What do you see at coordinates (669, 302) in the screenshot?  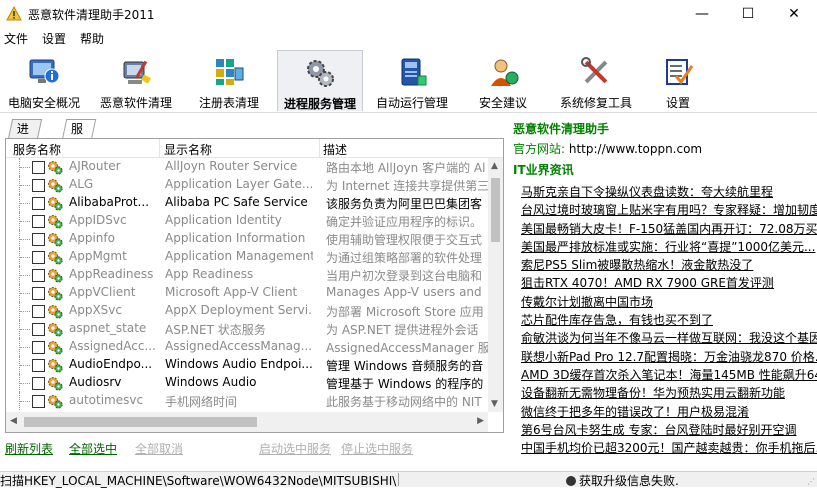 I see `news-link: 传戴尔计划撤离中国市场` at bounding box center [669, 302].